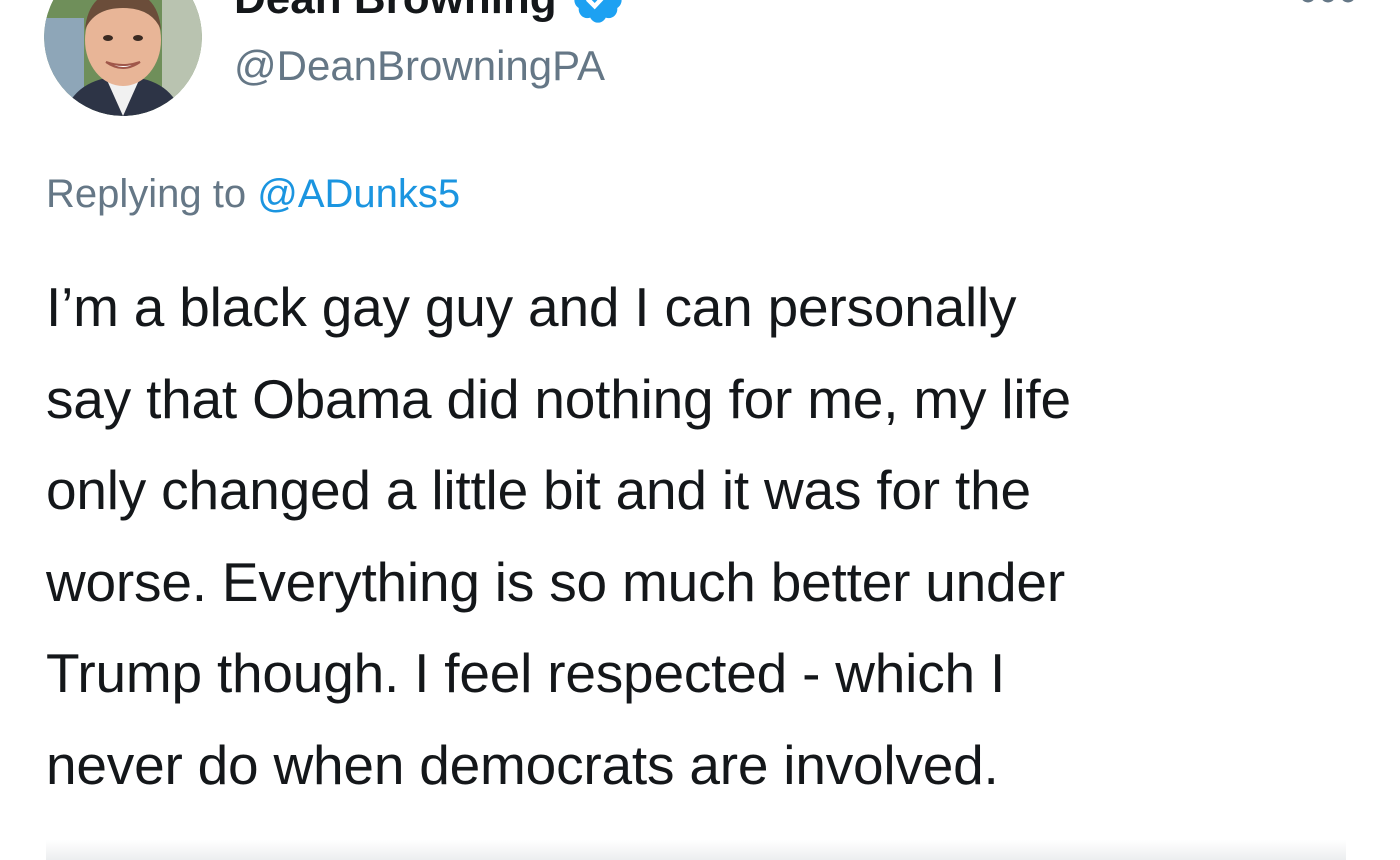 The height and width of the screenshot is (860, 1400). What do you see at coordinates (358, 194) in the screenshot?
I see `replying-to-handle-link: @ADunks5` at bounding box center [358, 194].